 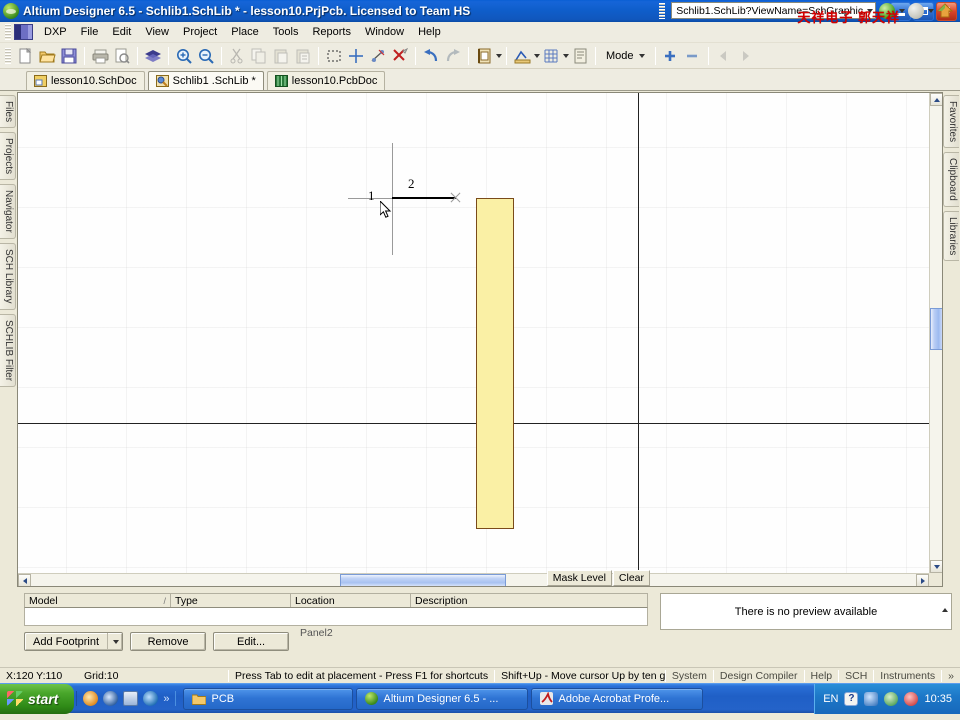 I want to click on pin-segment, so click(x=424, y=198).